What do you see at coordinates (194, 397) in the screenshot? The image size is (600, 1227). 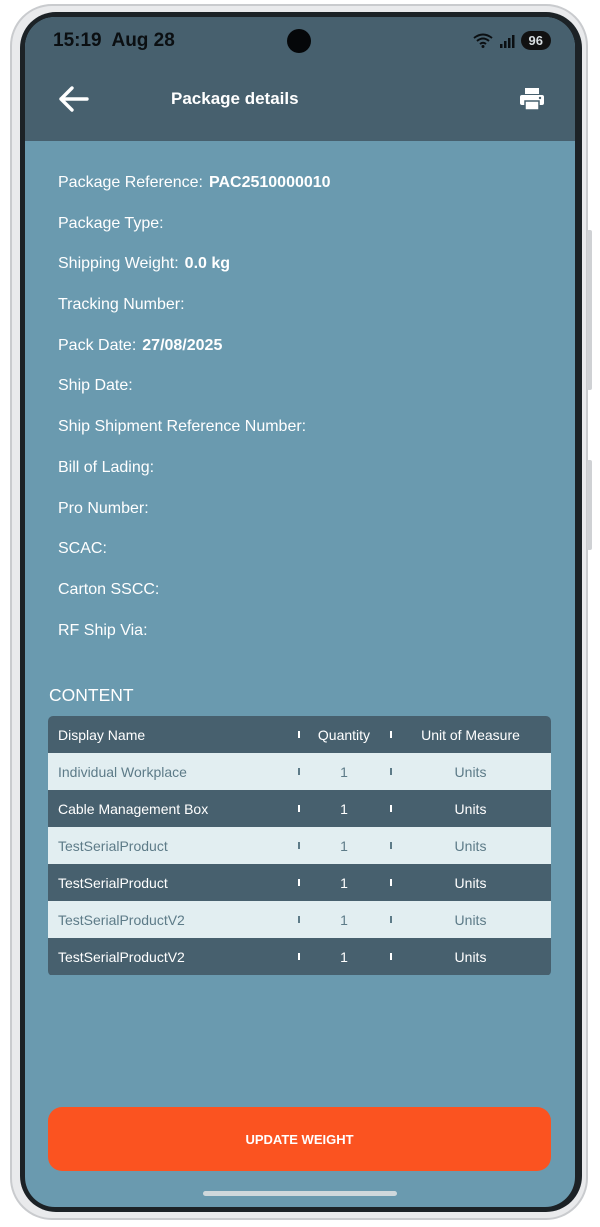 I see `detail-ship-date: Ship Date:` at bounding box center [194, 397].